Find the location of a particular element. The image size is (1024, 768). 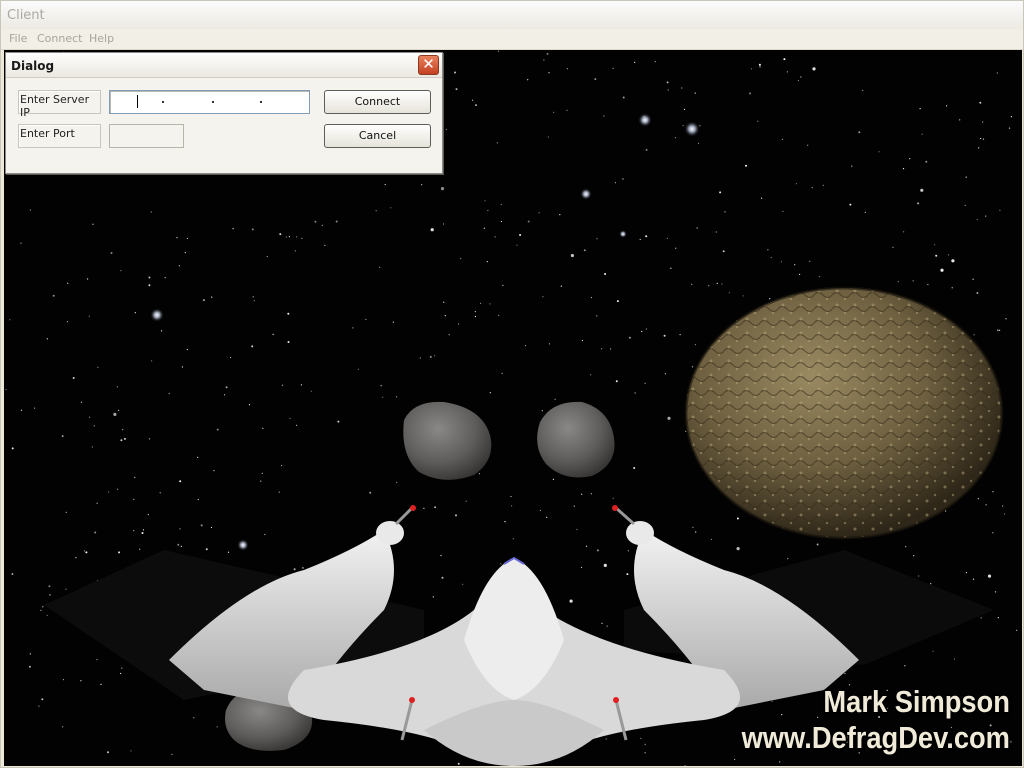

dialog-title-bar: Dialog ✕ is located at coordinates (224, 65).